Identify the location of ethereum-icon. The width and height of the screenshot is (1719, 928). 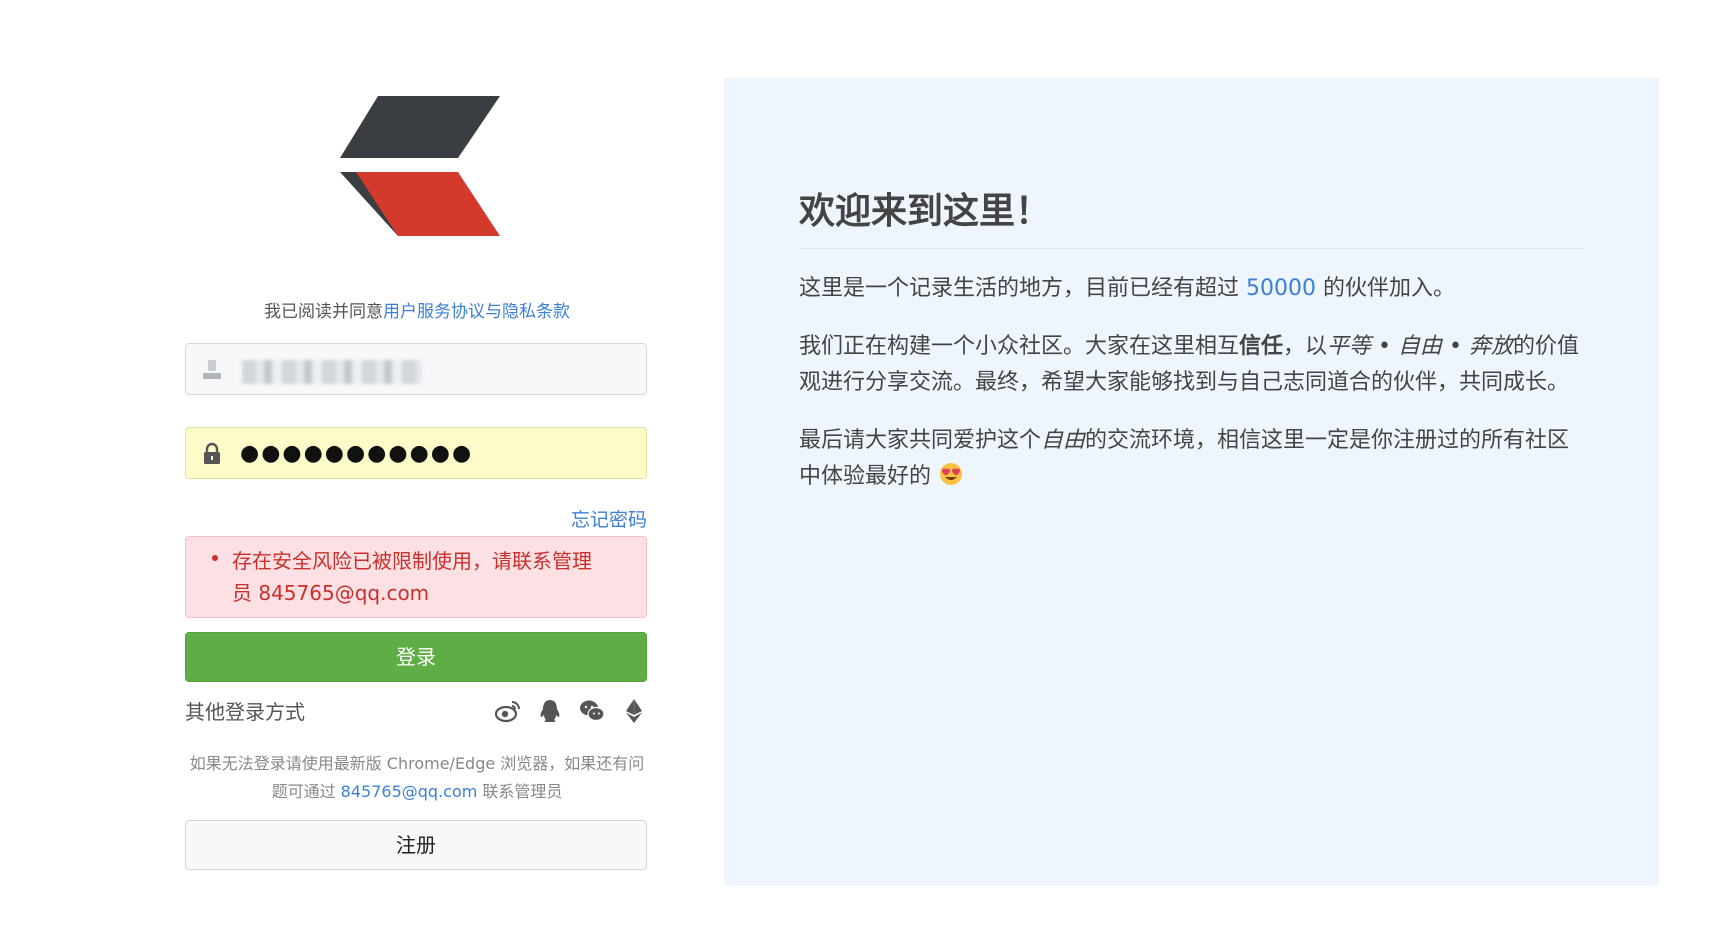
(634, 711).